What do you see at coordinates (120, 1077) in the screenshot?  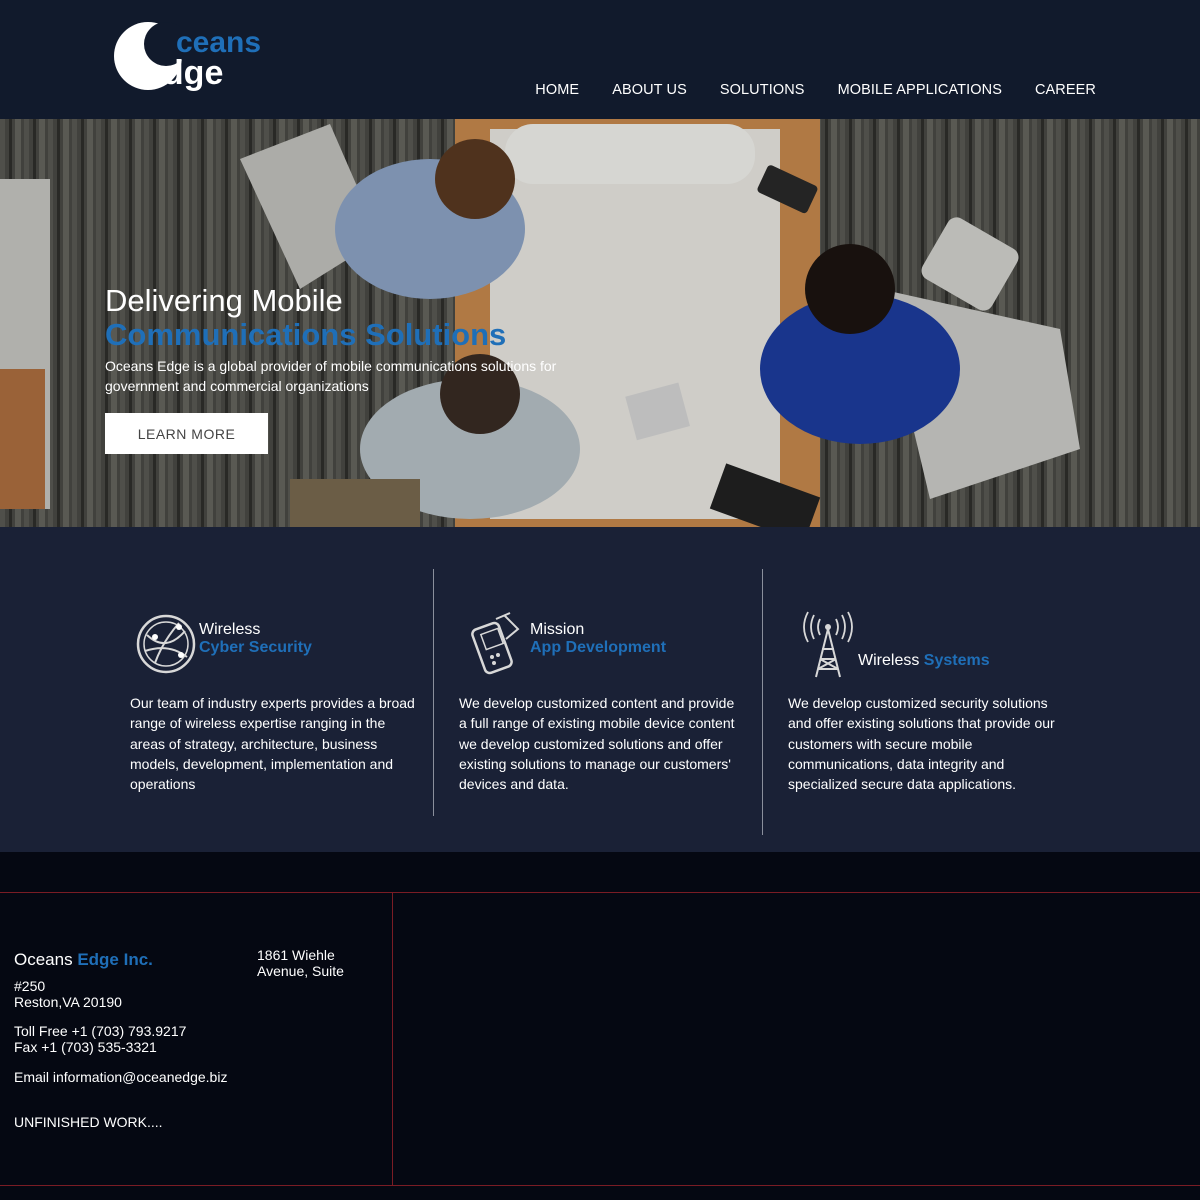 I see `email-link: Email information@oceanedge.biz` at bounding box center [120, 1077].